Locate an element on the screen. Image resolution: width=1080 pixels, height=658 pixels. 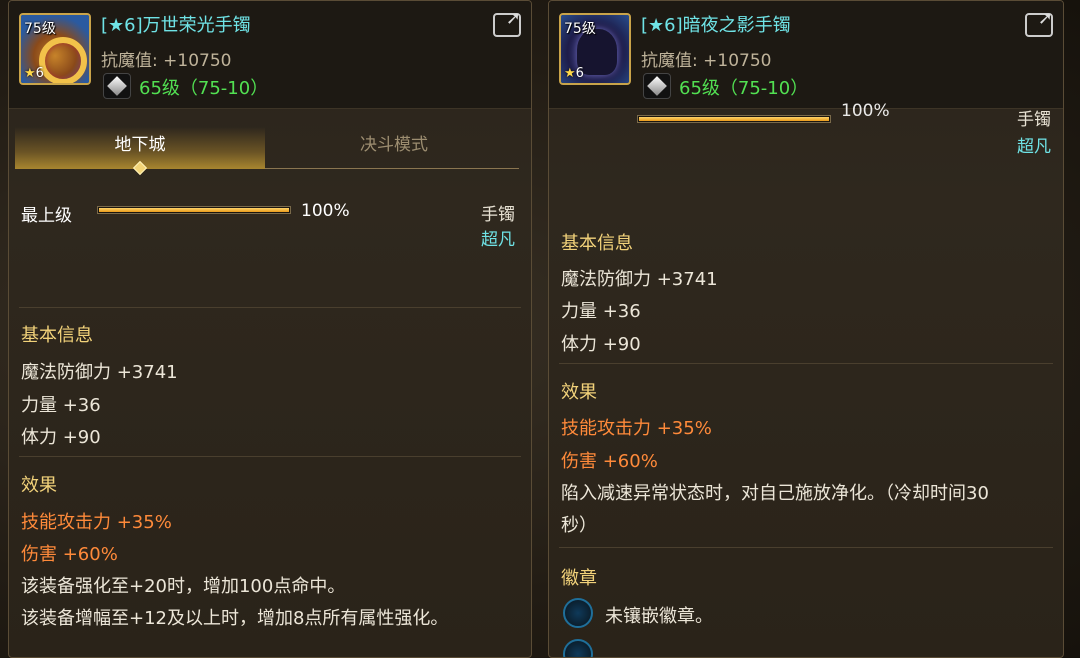
grade-label: 最上级 is located at coordinates (46, 216).